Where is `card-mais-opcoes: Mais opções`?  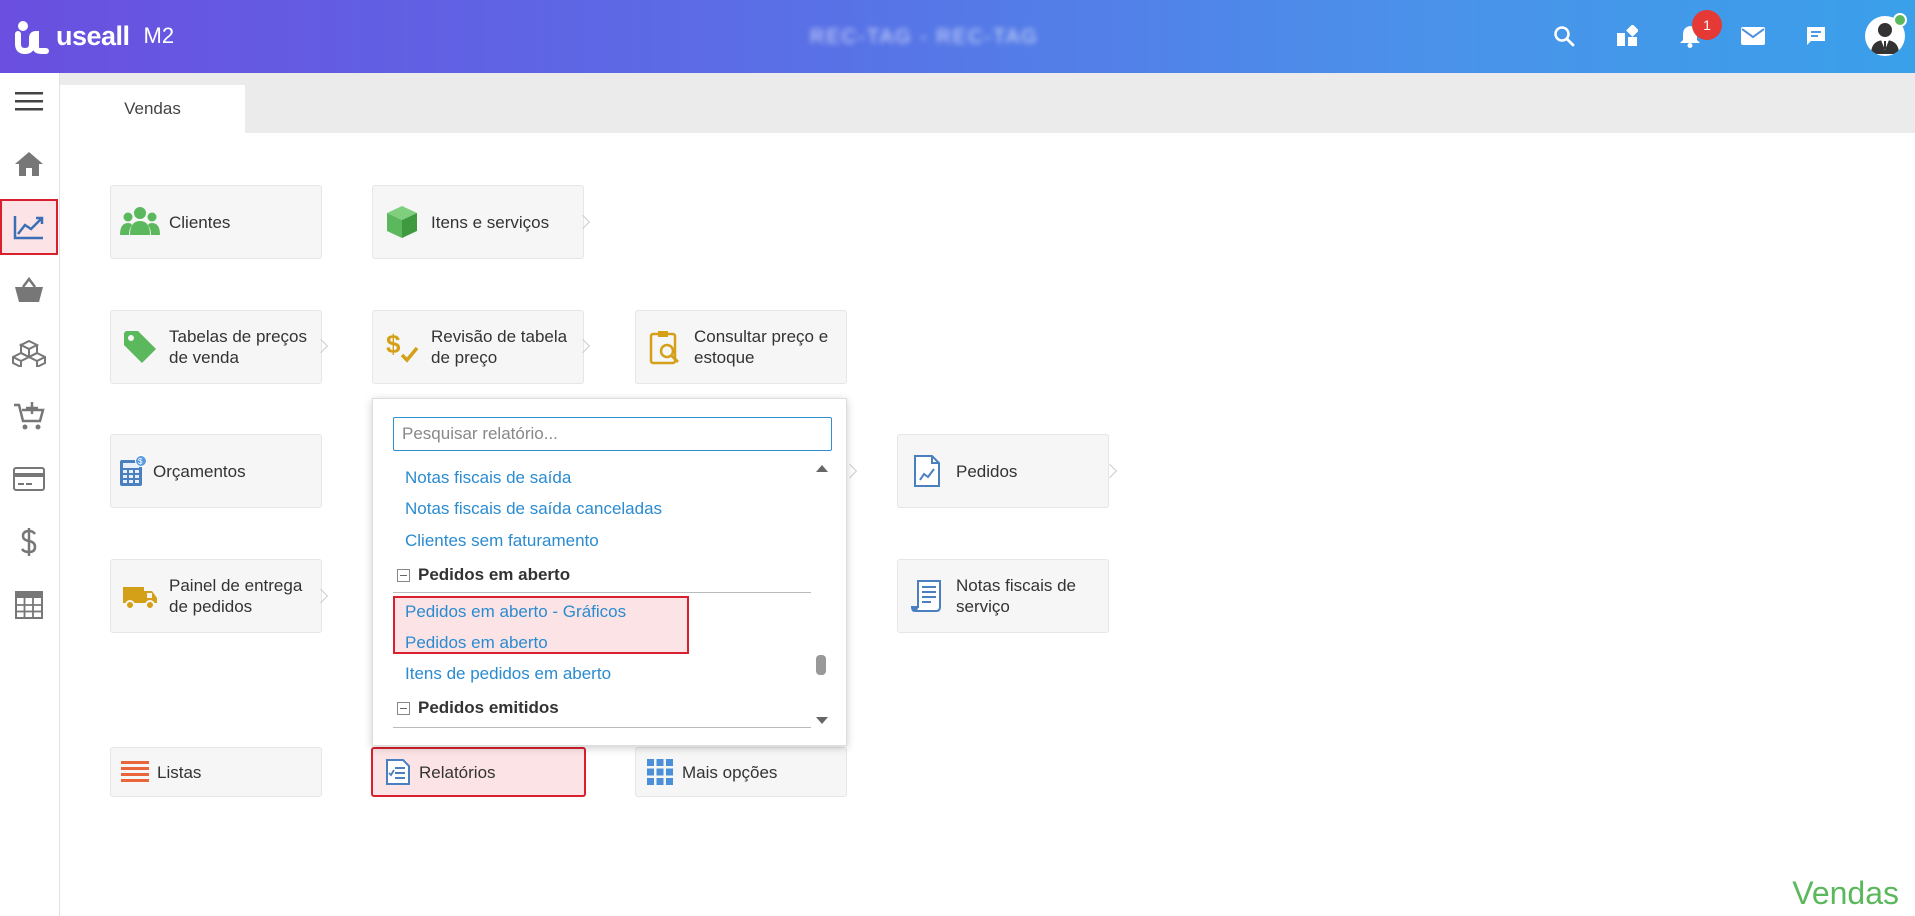
card-mais-opcoes: Mais opções is located at coordinates (741, 772).